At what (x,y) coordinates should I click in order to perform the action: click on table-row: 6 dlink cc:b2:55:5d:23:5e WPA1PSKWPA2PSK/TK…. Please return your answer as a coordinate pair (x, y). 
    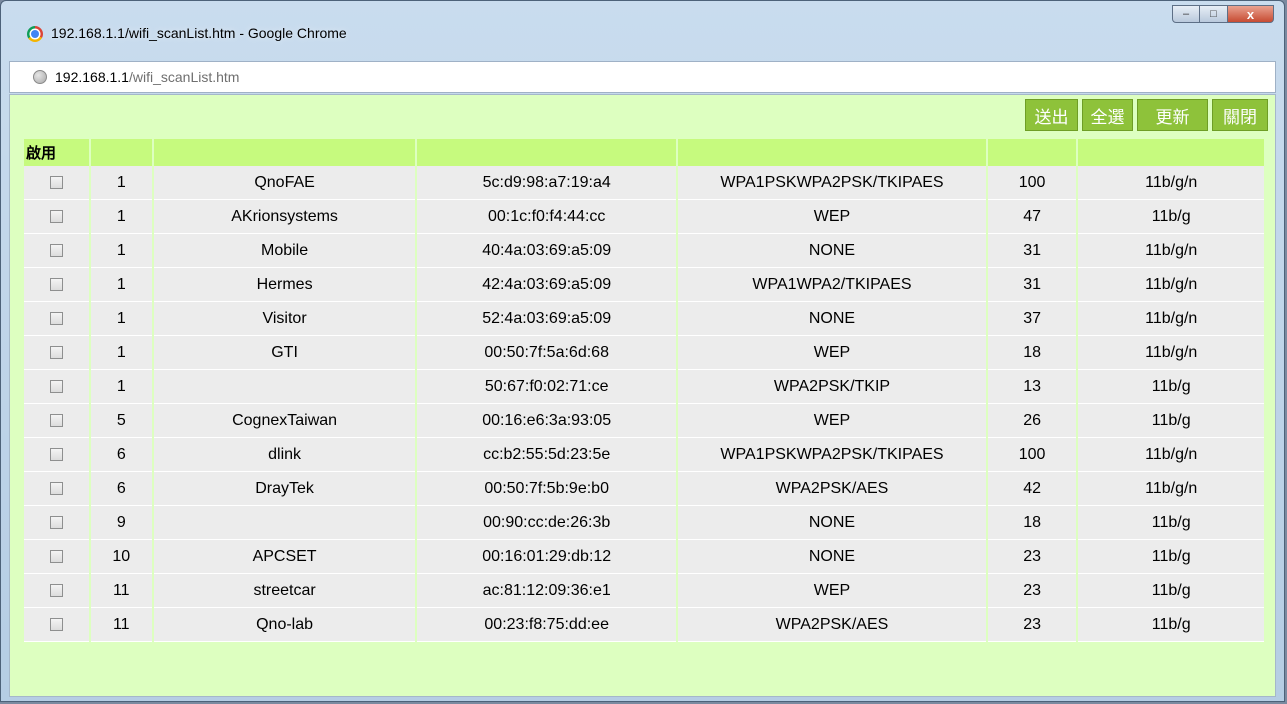
    Looking at the image, I should click on (644, 455).